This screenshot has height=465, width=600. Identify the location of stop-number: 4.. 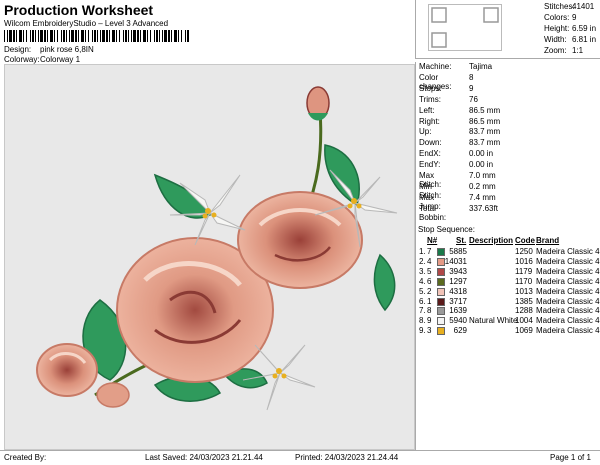
(422, 281).